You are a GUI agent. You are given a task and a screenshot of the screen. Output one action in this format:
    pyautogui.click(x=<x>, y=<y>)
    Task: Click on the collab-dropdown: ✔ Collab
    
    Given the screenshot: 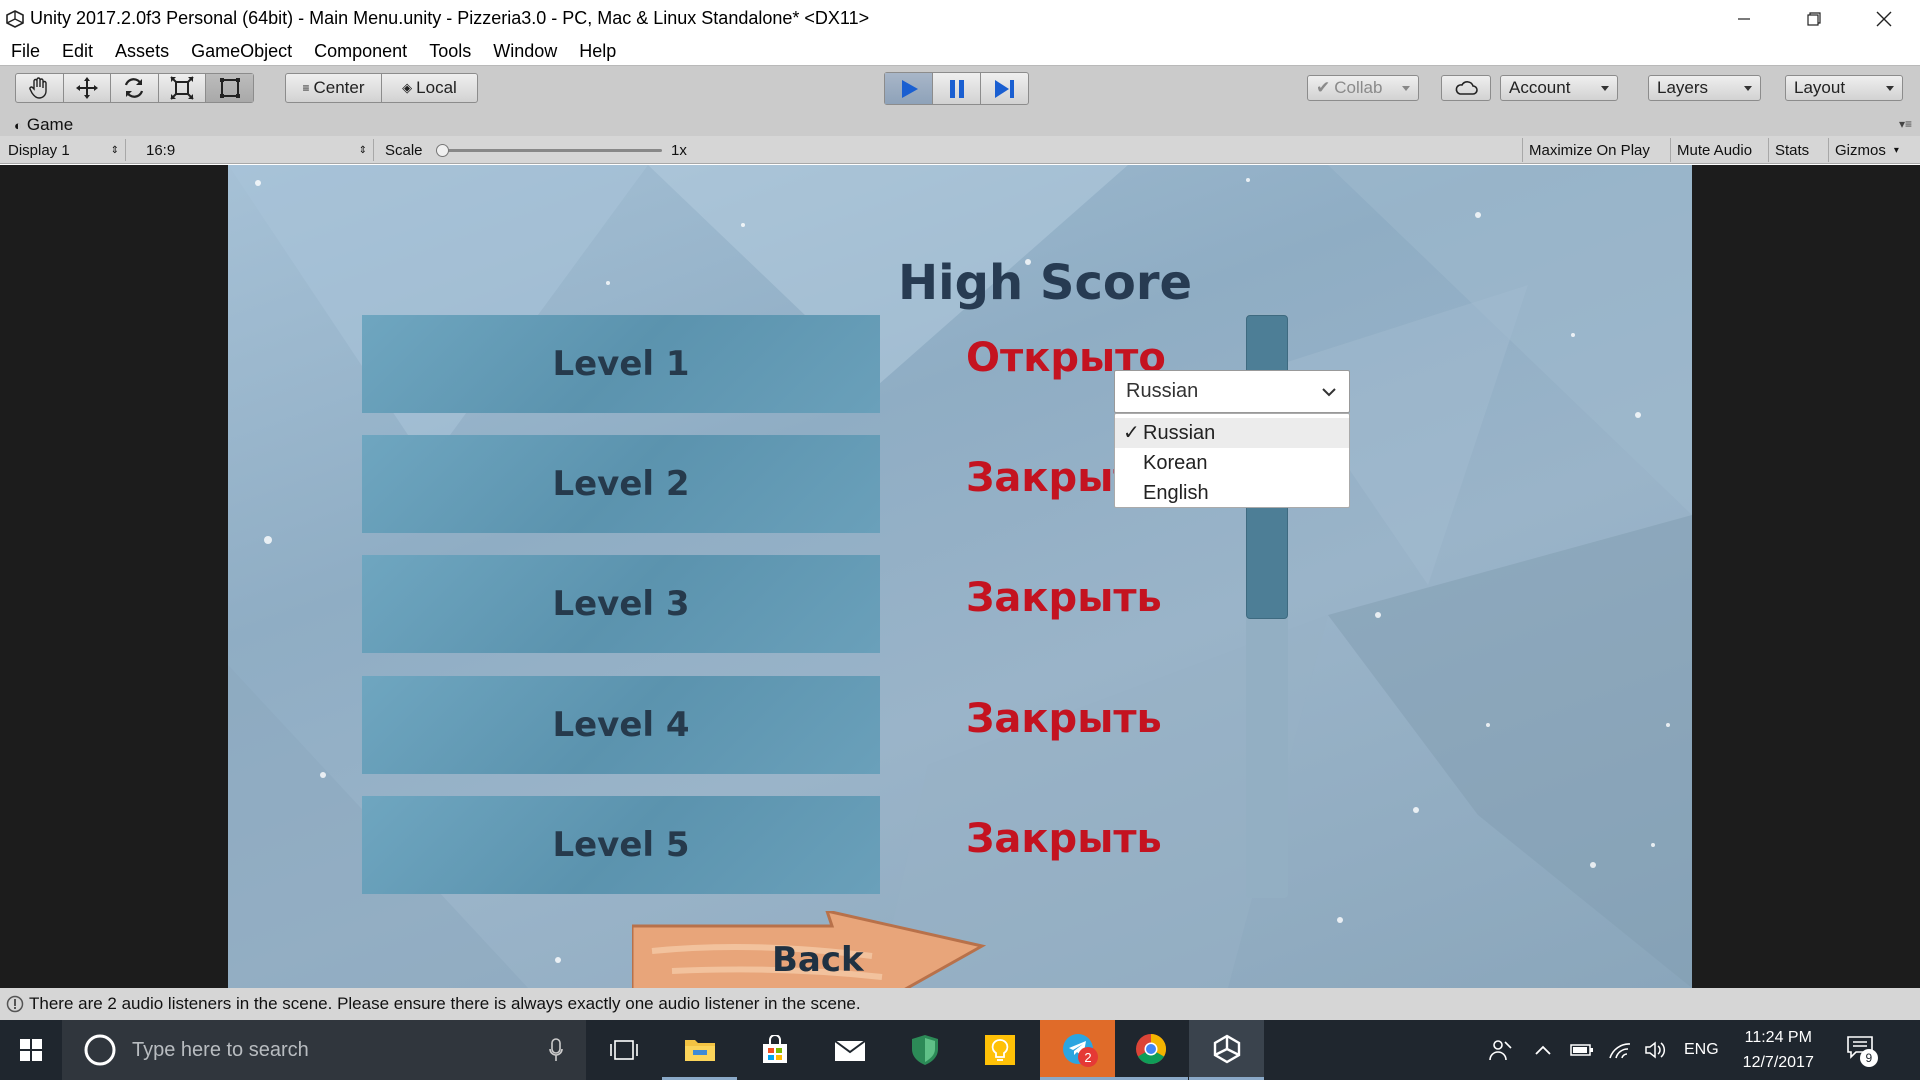 What is the action you would take?
    pyautogui.click(x=1363, y=88)
    